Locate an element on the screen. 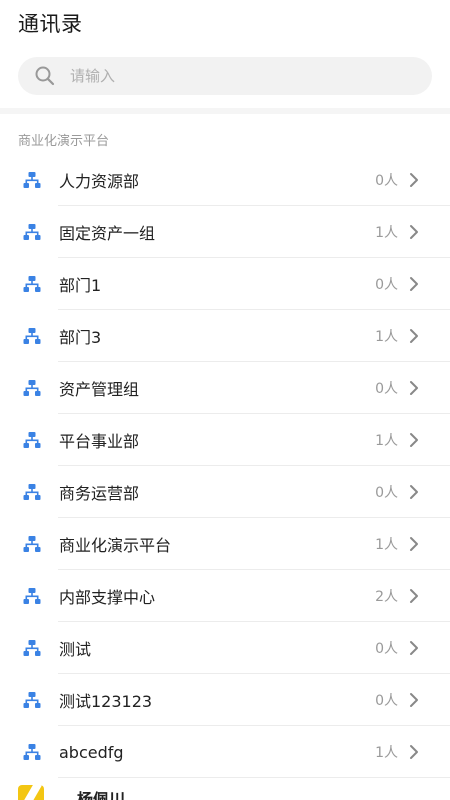  department-row: 人力资源部 0人 is located at coordinates (225, 180).